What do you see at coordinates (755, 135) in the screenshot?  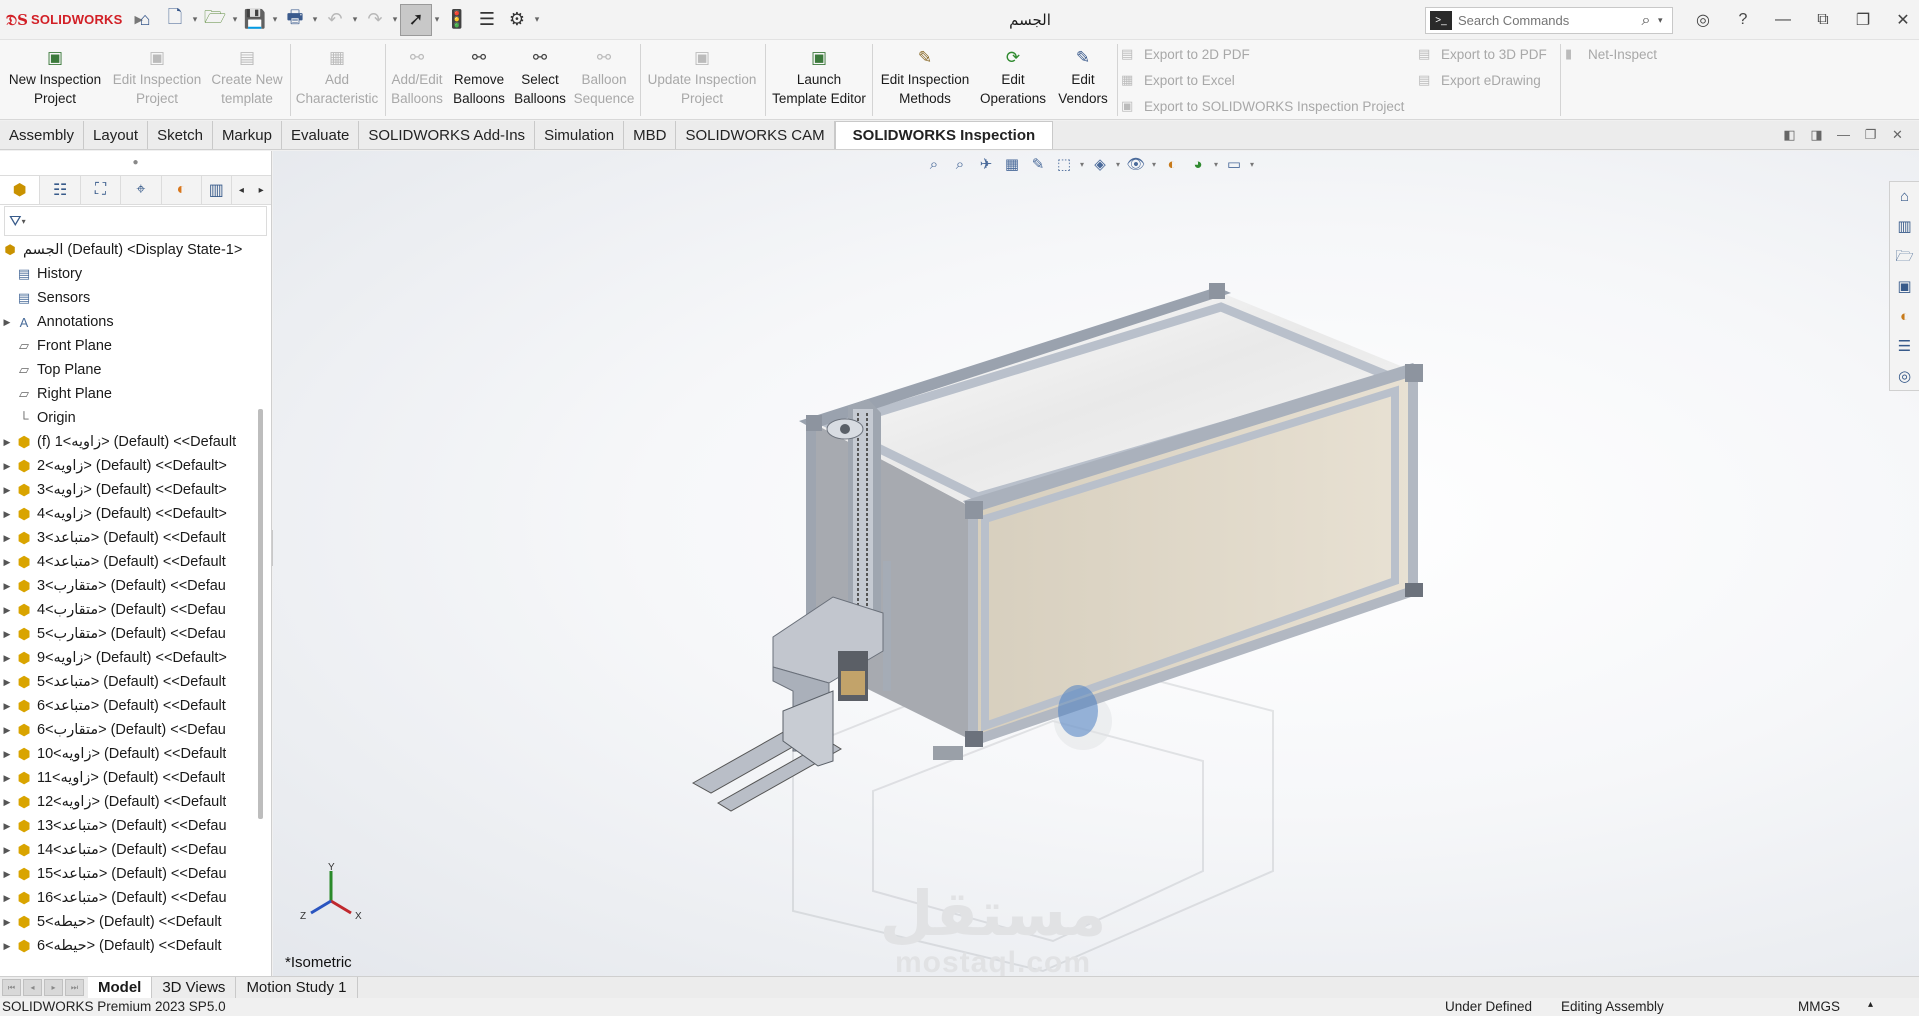 I see `tab-solidworks-cam: SOLIDWORKS CAM` at bounding box center [755, 135].